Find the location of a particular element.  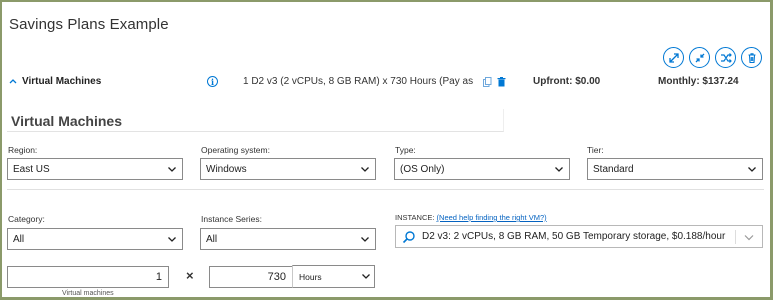

os-value: Windows is located at coordinates (226, 169).